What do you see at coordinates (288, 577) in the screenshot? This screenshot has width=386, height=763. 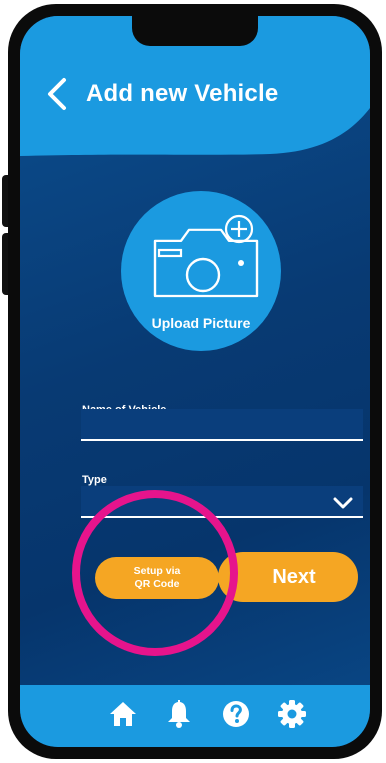 I see `next-button: Next` at bounding box center [288, 577].